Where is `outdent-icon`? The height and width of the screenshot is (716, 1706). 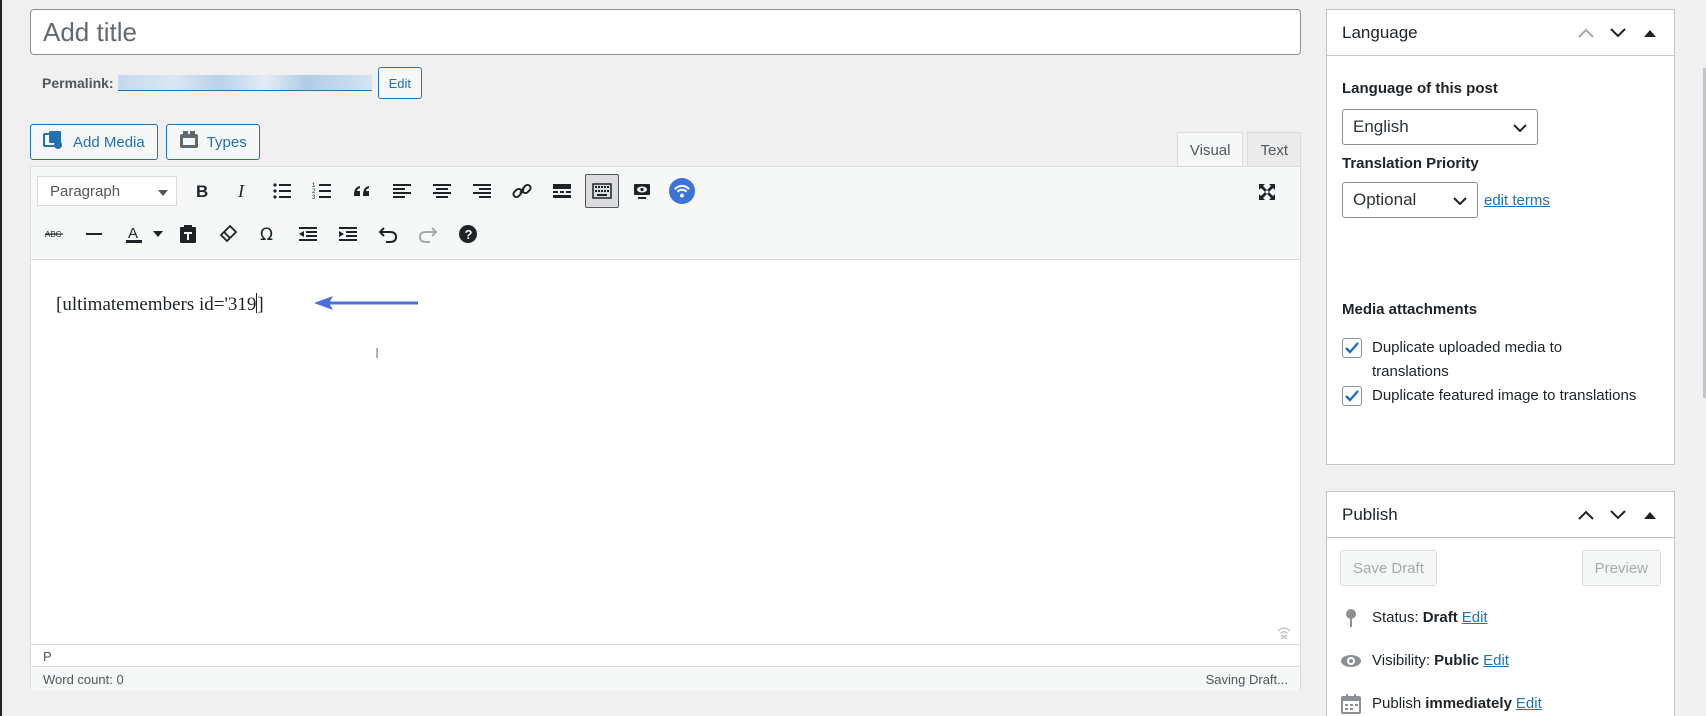 outdent-icon is located at coordinates (308, 234).